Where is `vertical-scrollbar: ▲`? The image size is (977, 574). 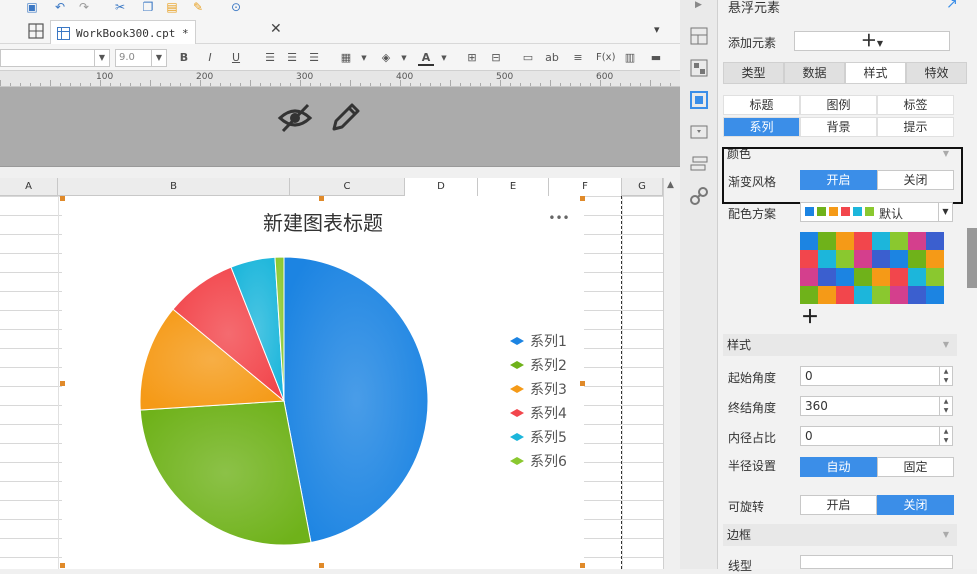 vertical-scrollbar: ▲ is located at coordinates (671, 373).